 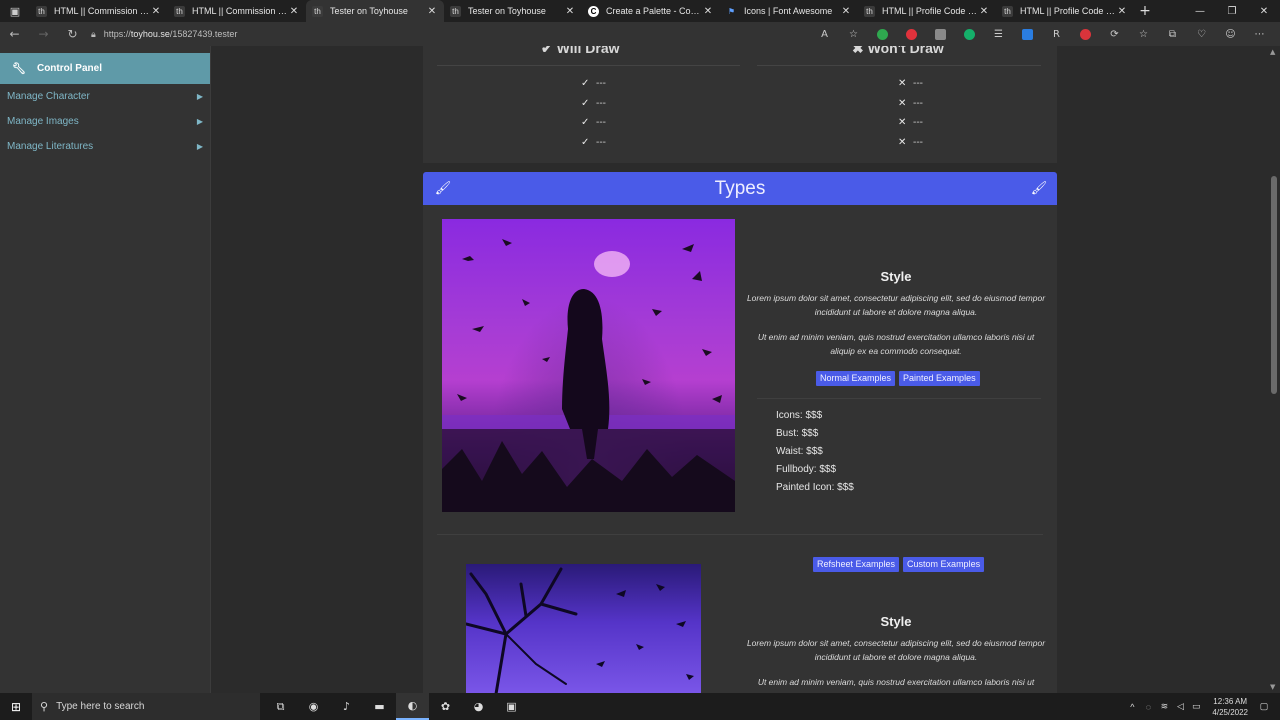 What do you see at coordinates (379, 706) in the screenshot?
I see `file-explorer-icon: ▬` at bounding box center [379, 706].